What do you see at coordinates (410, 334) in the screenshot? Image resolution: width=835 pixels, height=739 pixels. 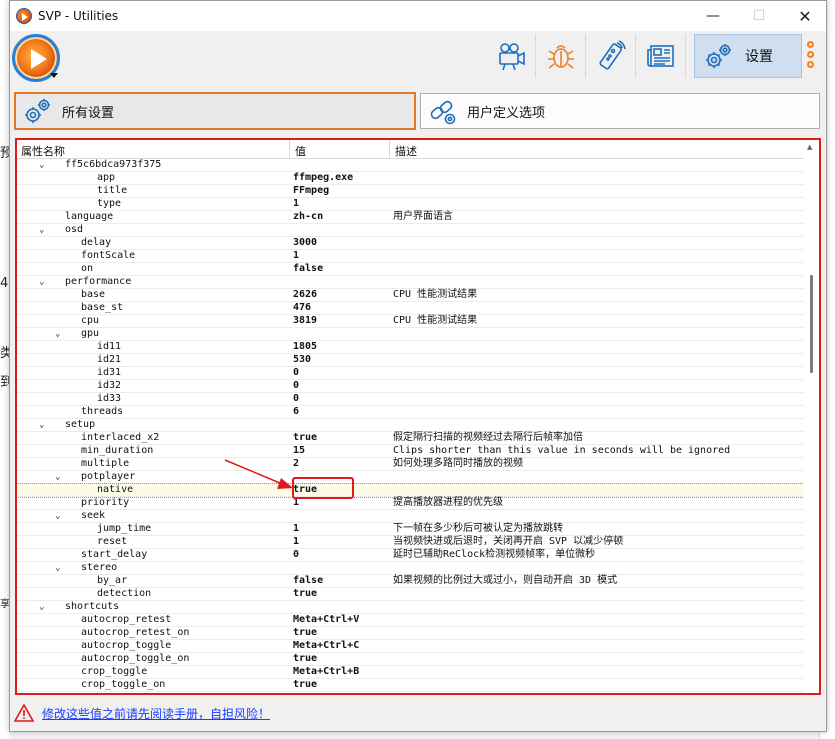 I see `table-row: ⌄ gpu` at bounding box center [410, 334].